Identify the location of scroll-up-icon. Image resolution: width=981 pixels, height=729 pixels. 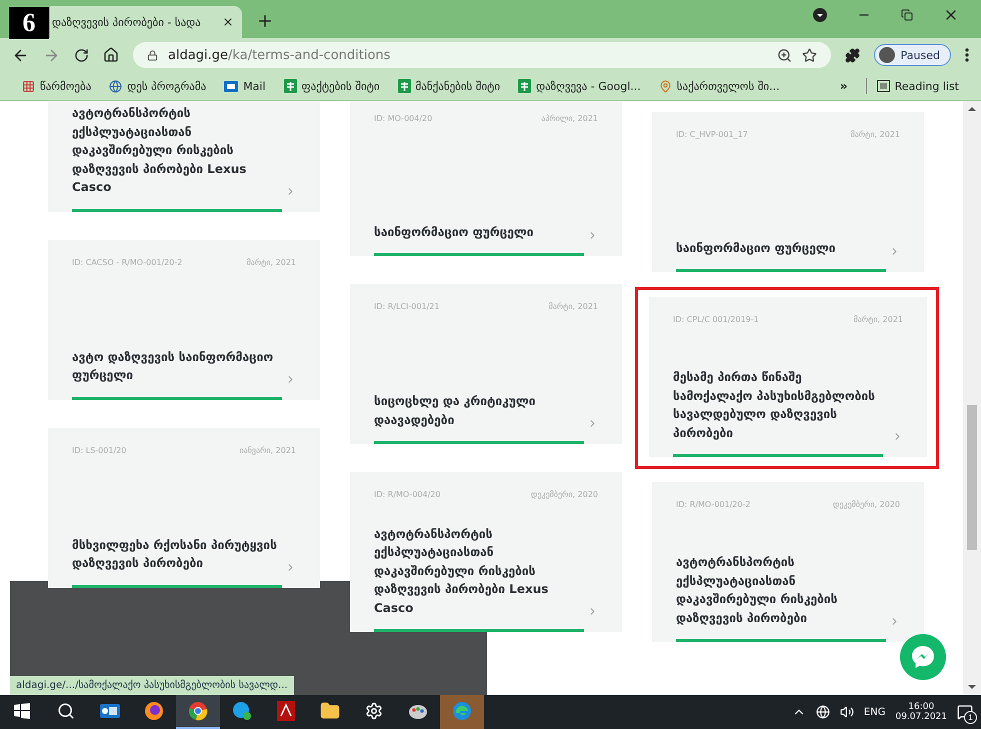
(972, 109).